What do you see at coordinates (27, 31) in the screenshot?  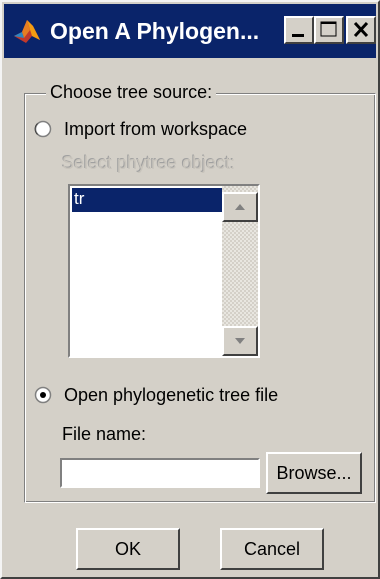 I see `matlab-logo-icon` at bounding box center [27, 31].